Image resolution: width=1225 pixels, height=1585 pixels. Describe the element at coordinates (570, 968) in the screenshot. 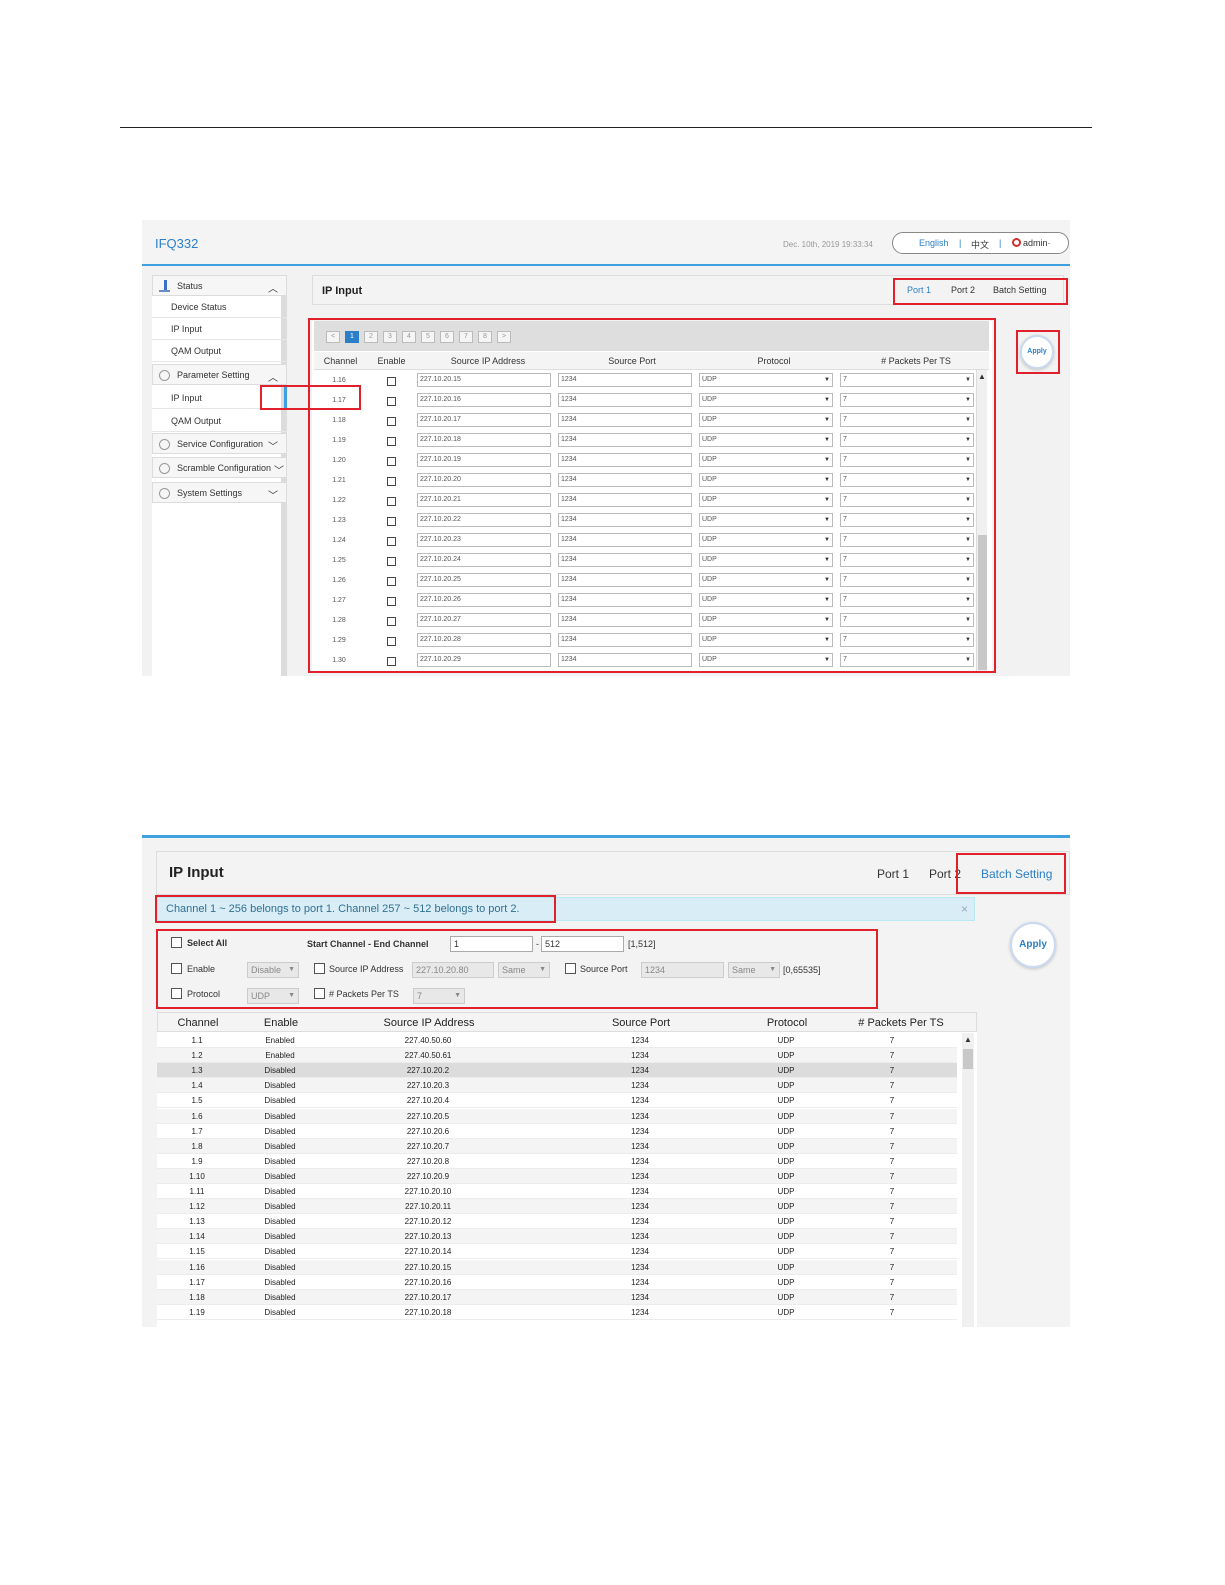

I see `source-port-checkbox` at that location.